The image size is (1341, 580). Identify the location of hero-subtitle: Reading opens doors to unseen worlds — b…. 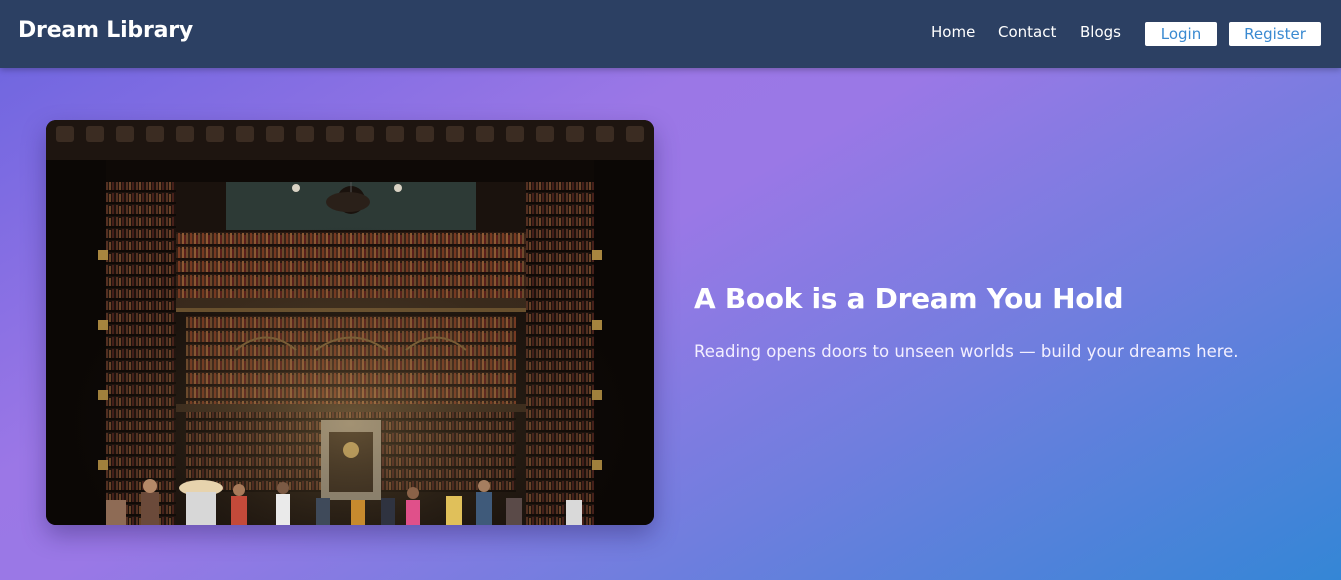
(966, 351).